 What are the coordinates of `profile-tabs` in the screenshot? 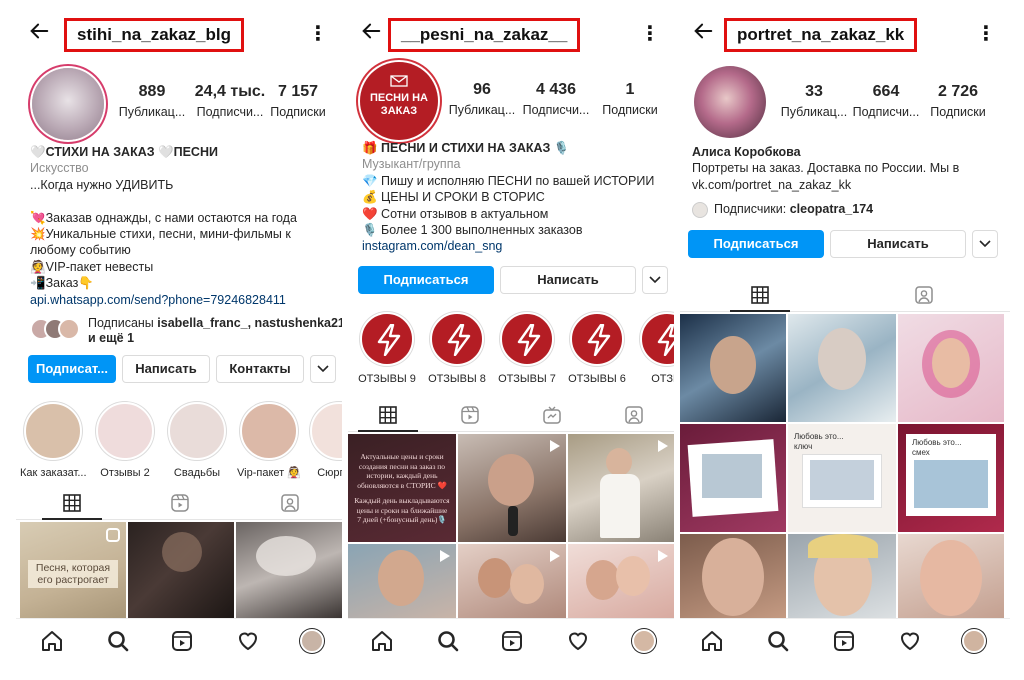 It's located at (511, 415).